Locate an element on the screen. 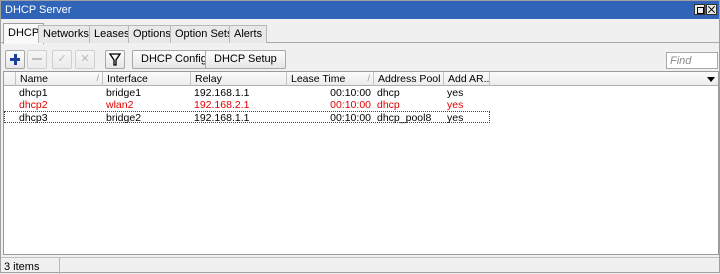 The width and height of the screenshot is (720, 274). cell-interface: wlan2 is located at coordinates (120, 105).